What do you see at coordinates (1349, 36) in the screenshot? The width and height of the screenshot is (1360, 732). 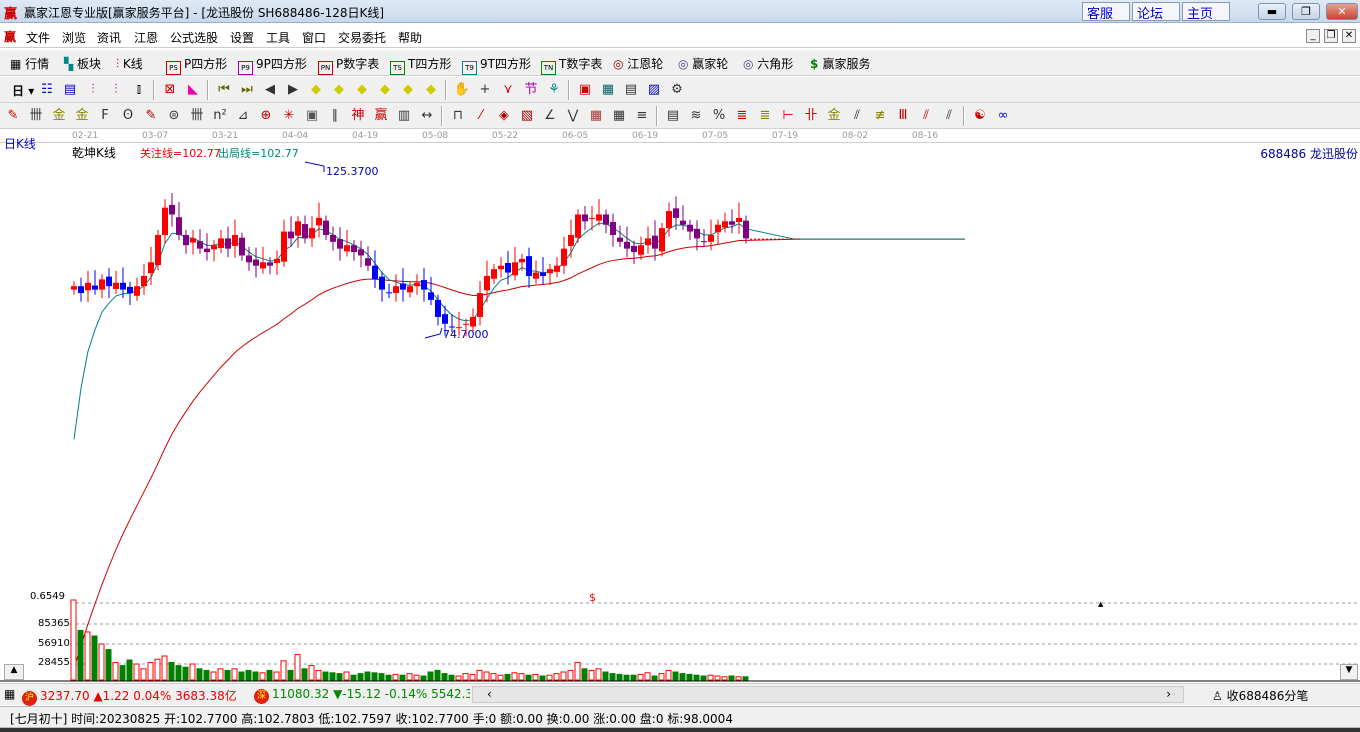 I see `mdi-close-button: ✕` at bounding box center [1349, 36].